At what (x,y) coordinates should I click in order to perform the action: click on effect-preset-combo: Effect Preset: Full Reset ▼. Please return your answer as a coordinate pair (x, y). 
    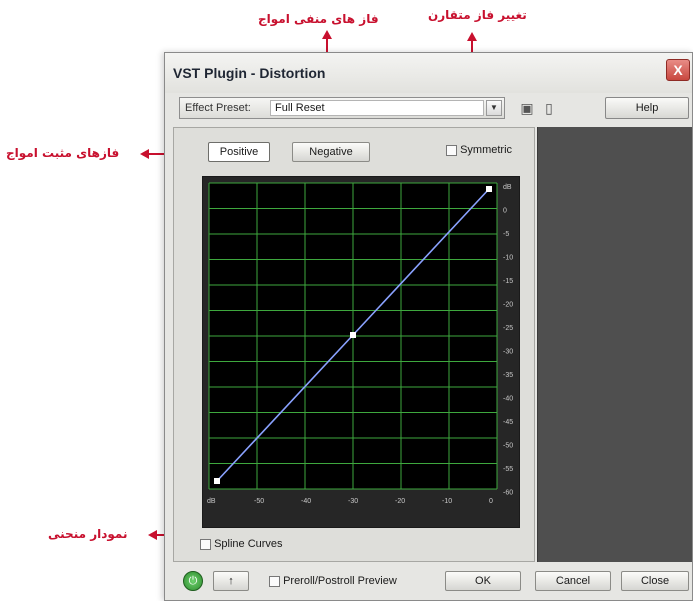
    Looking at the image, I should click on (342, 108).